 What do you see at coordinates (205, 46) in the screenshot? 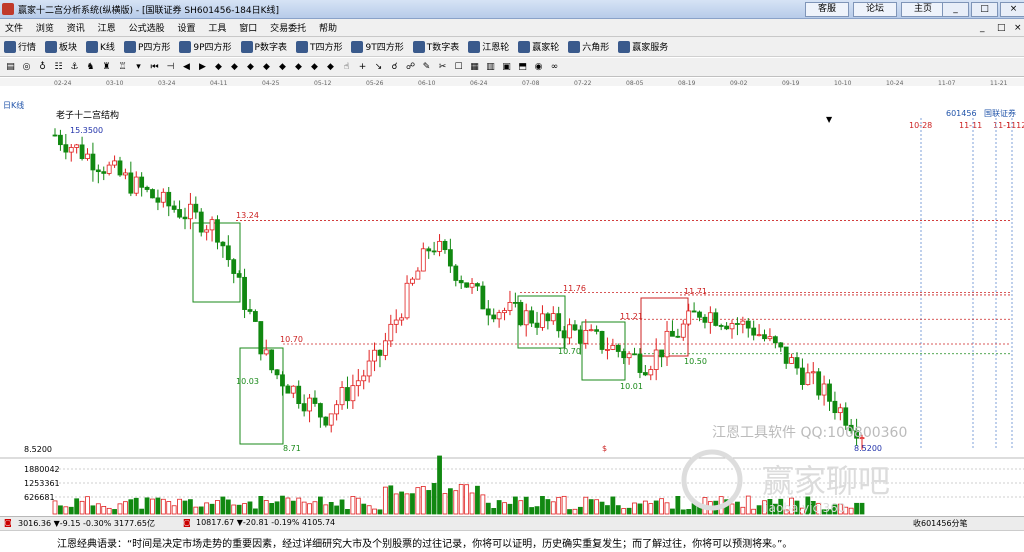
I see `toolbar-item-4: 9P四方形` at bounding box center [205, 46].